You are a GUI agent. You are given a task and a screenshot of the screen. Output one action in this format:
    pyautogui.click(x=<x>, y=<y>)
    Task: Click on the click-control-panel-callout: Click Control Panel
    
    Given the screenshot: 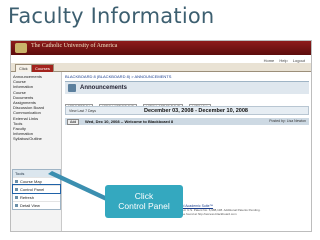 What is the action you would take?
    pyautogui.click(x=144, y=201)
    